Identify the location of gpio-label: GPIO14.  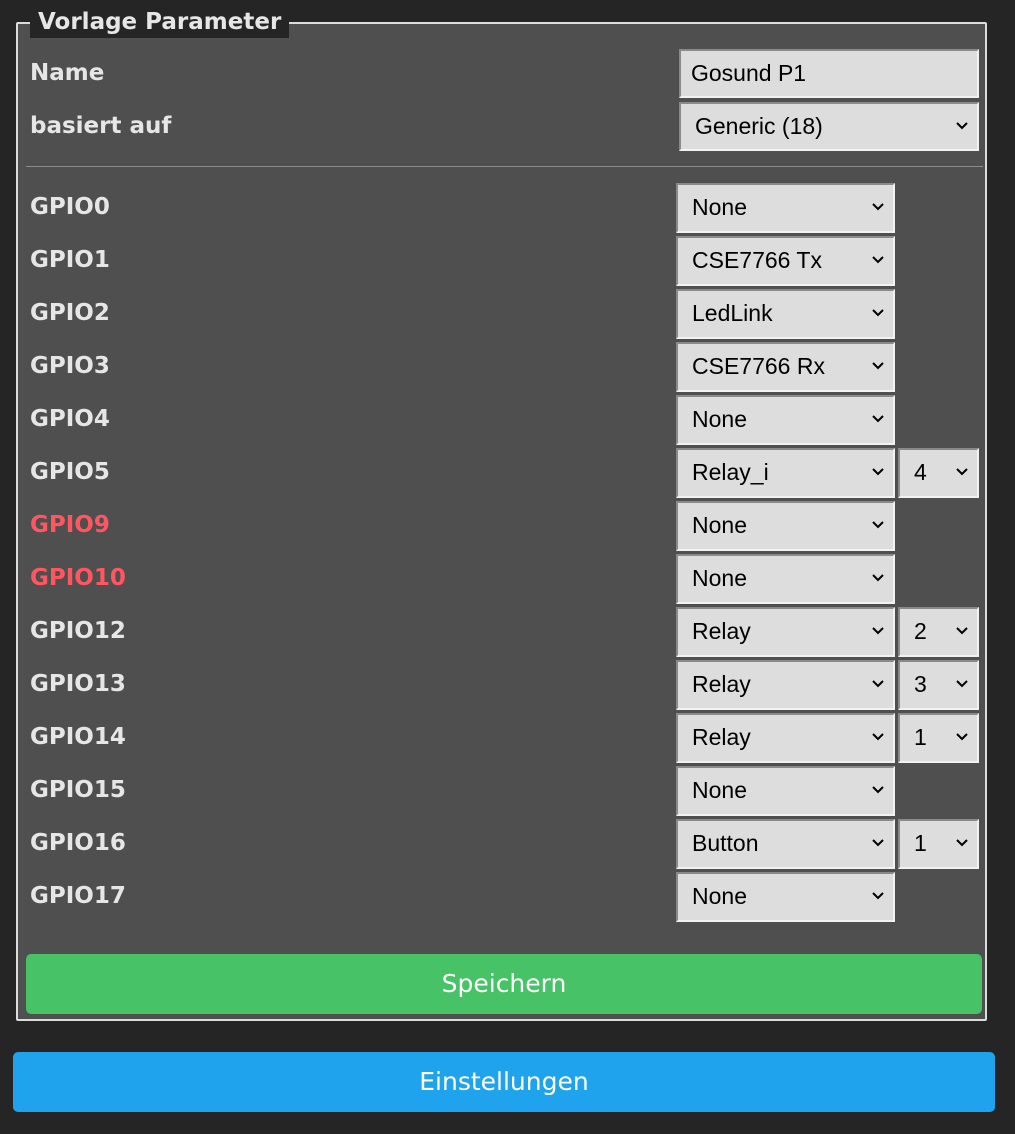
(78, 737).